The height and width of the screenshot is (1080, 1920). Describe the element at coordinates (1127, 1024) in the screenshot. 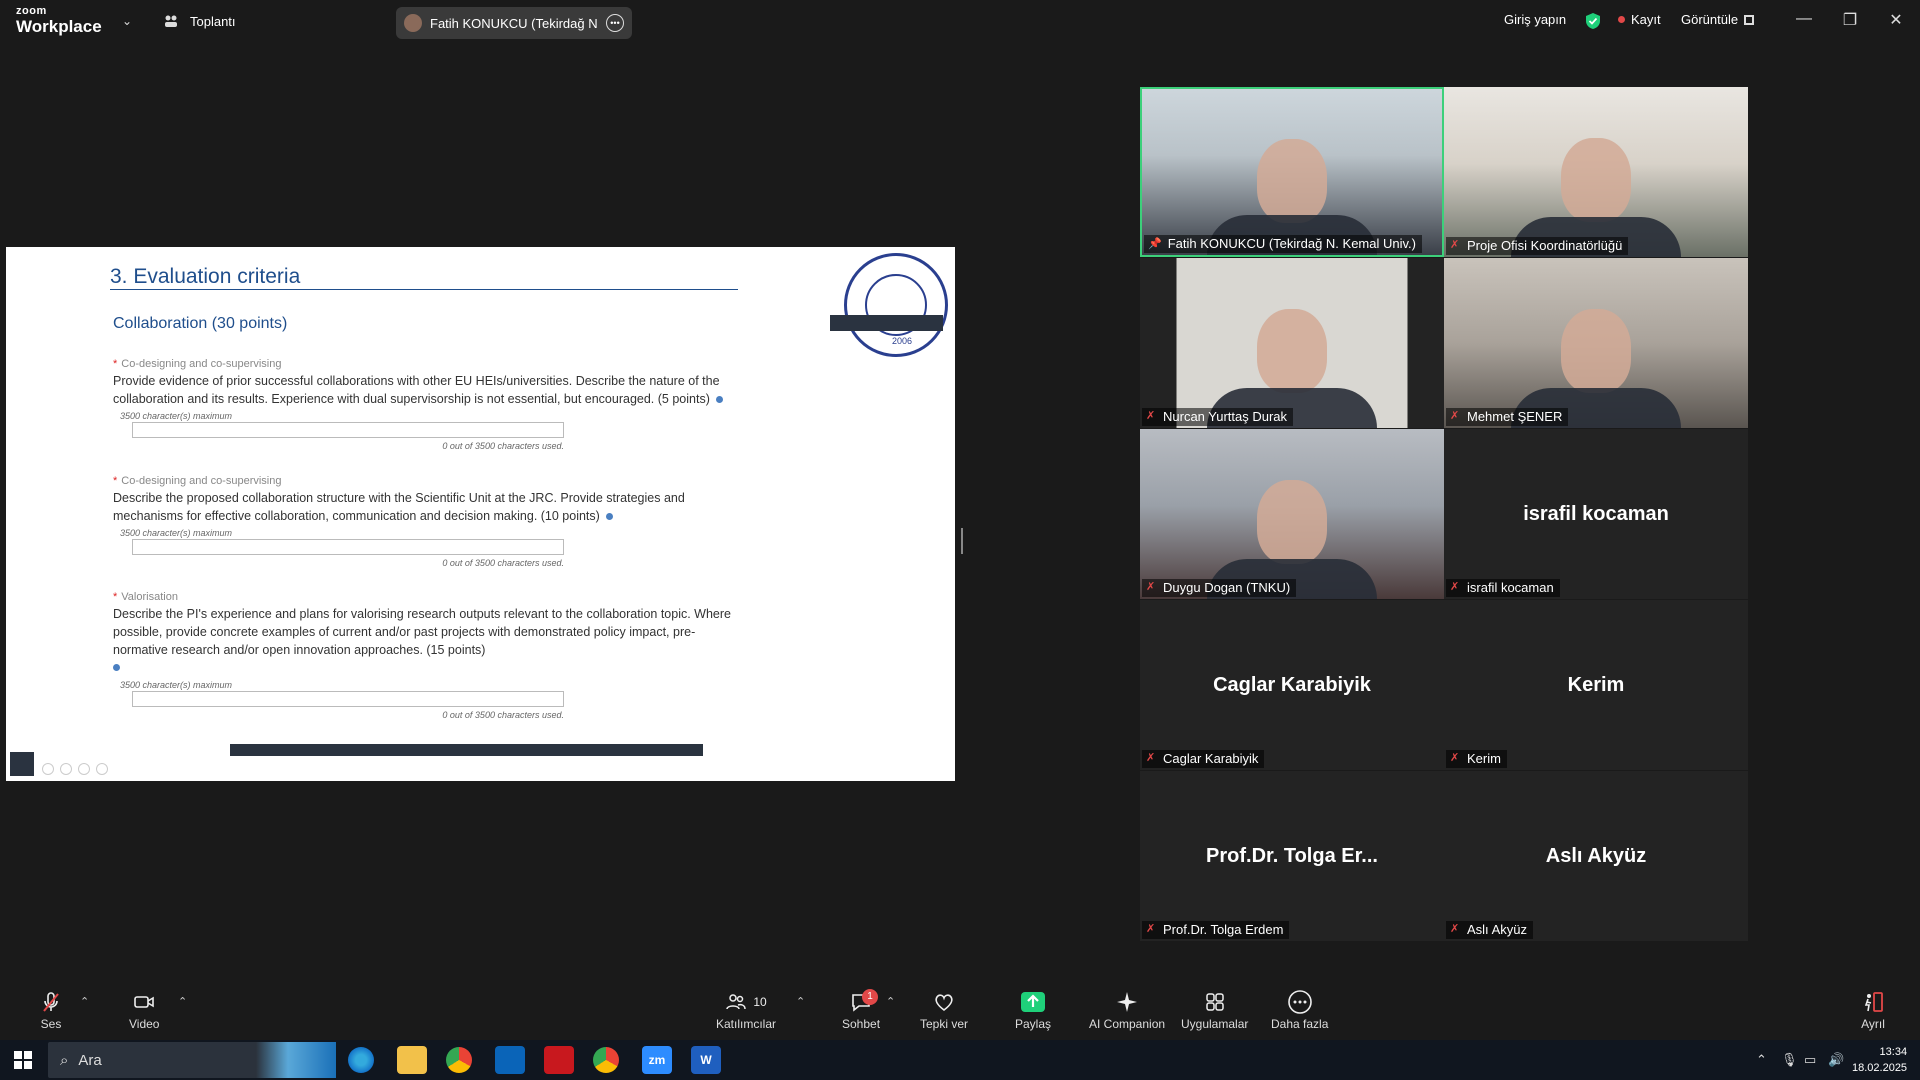

I see `ai-companion-label: AI Companion` at that location.